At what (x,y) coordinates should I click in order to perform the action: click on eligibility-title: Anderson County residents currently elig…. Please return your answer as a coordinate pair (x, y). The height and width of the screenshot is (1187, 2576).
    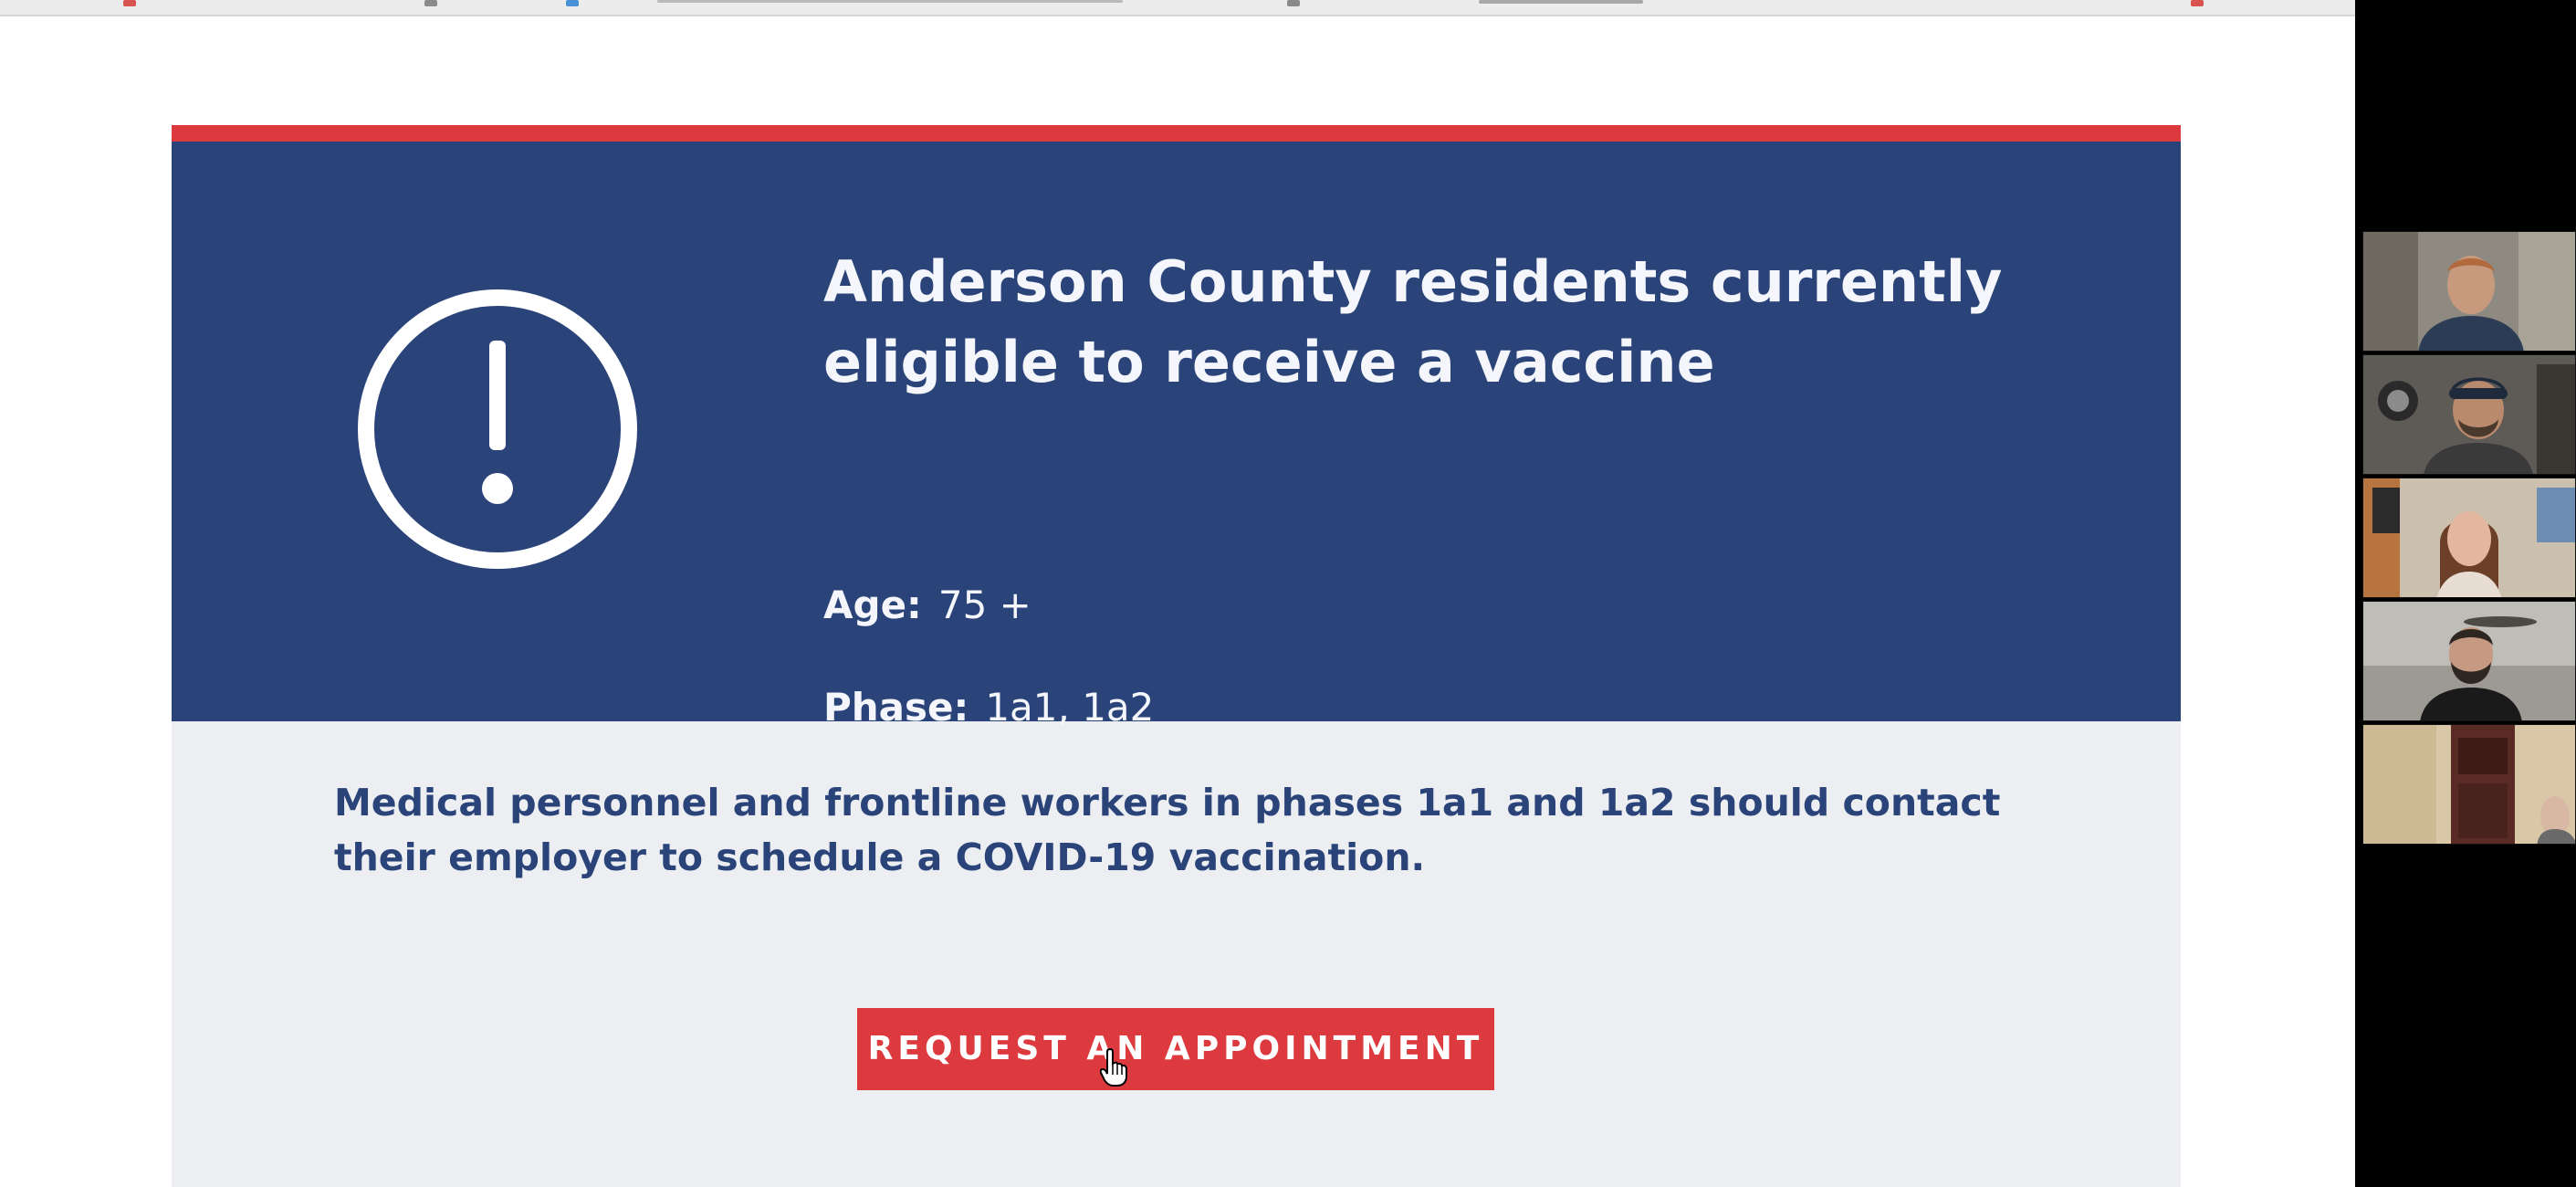
    Looking at the image, I should click on (1413, 321).